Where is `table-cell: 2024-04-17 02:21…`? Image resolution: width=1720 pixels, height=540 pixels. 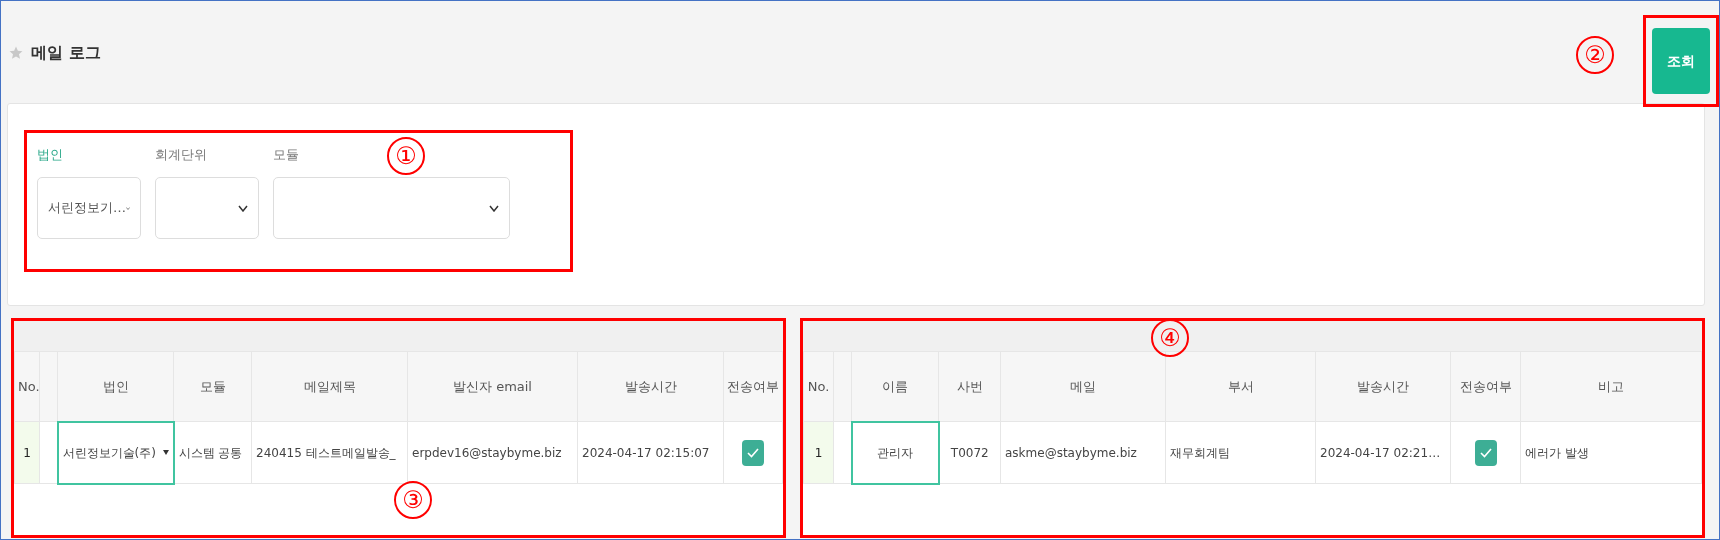
table-cell: 2024-04-17 02:21… is located at coordinates (1383, 452).